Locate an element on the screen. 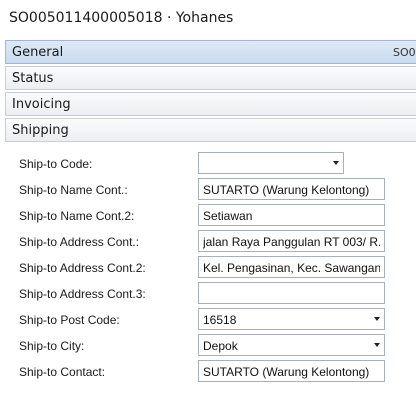 This screenshot has width=416, height=404. ship-to-name-cont-value: SUTARTO (Warung Kelontong) is located at coordinates (286, 190).